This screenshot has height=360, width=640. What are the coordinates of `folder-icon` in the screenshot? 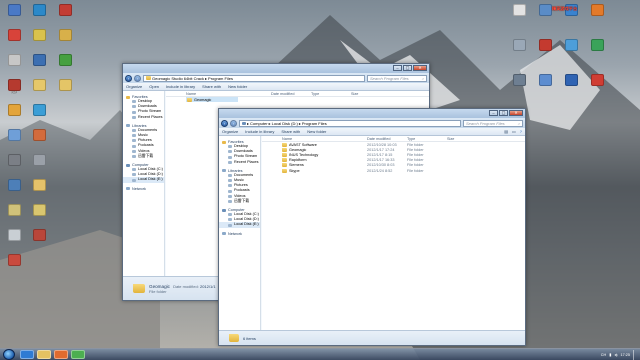 It's located at (44, 354).